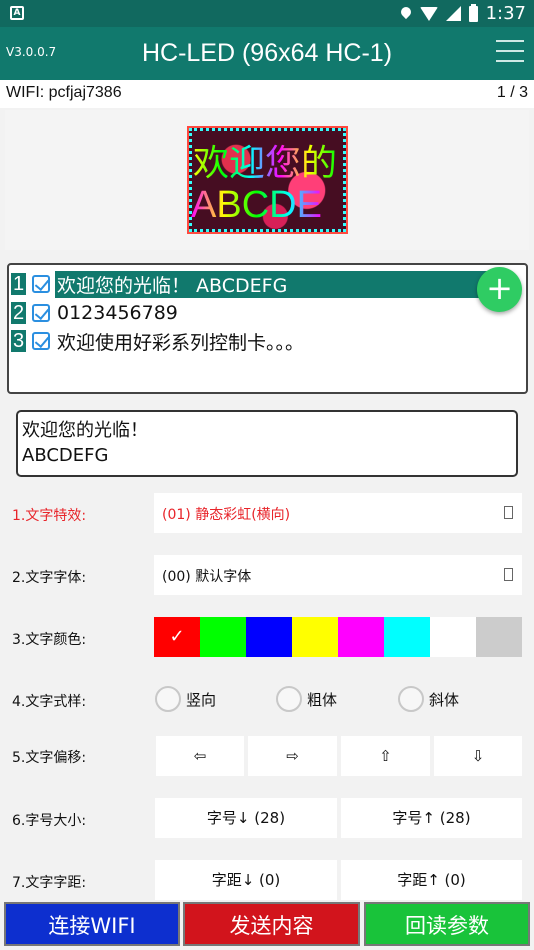 Image resolution: width=534 pixels, height=950 pixels. I want to click on app-notification-icon: A, so click(17, 13).